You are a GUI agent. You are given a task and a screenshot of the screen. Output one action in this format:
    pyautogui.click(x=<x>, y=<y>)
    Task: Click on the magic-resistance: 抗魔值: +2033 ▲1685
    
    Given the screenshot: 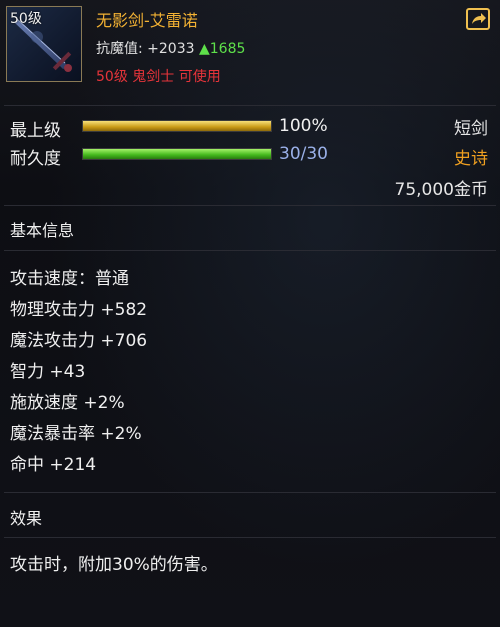 What is the action you would take?
    pyautogui.click(x=170, y=48)
    